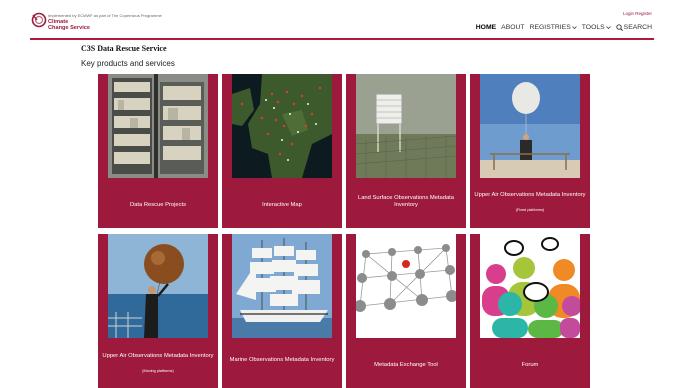 The image size is (676, 388). What do you see at coordinates (158, 371) in the screenshot?
I see `card-subtitle: (Moving platforms)` at bounding box center [158, 371].